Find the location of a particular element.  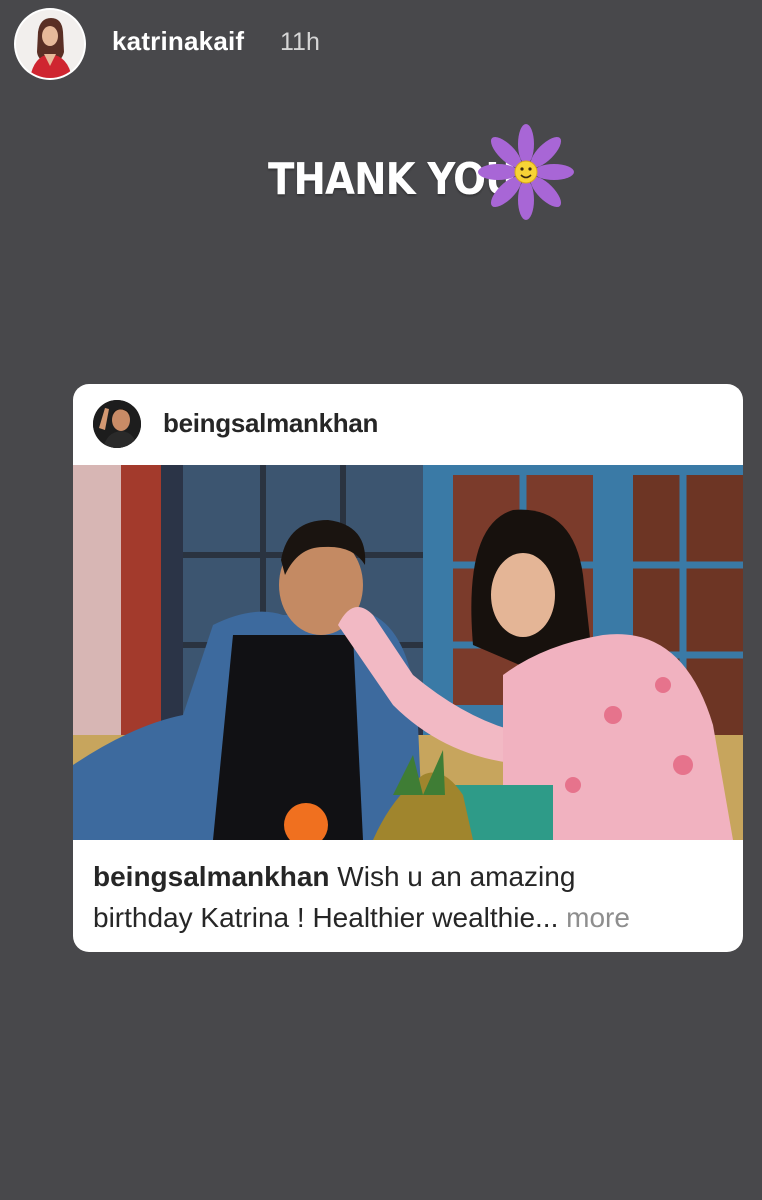

story-header: katrinakaif 11h is located at coordinates (381, 45).